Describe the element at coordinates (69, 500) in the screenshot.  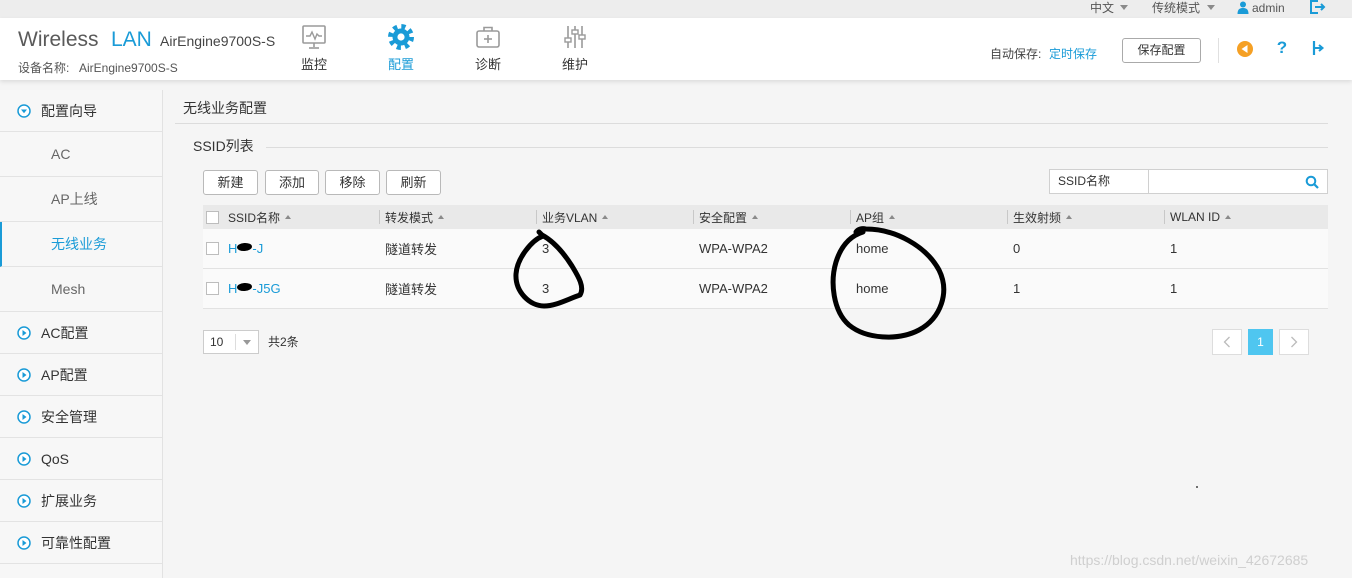
I see `sidebar-item-label: 扩展业务` at that location.